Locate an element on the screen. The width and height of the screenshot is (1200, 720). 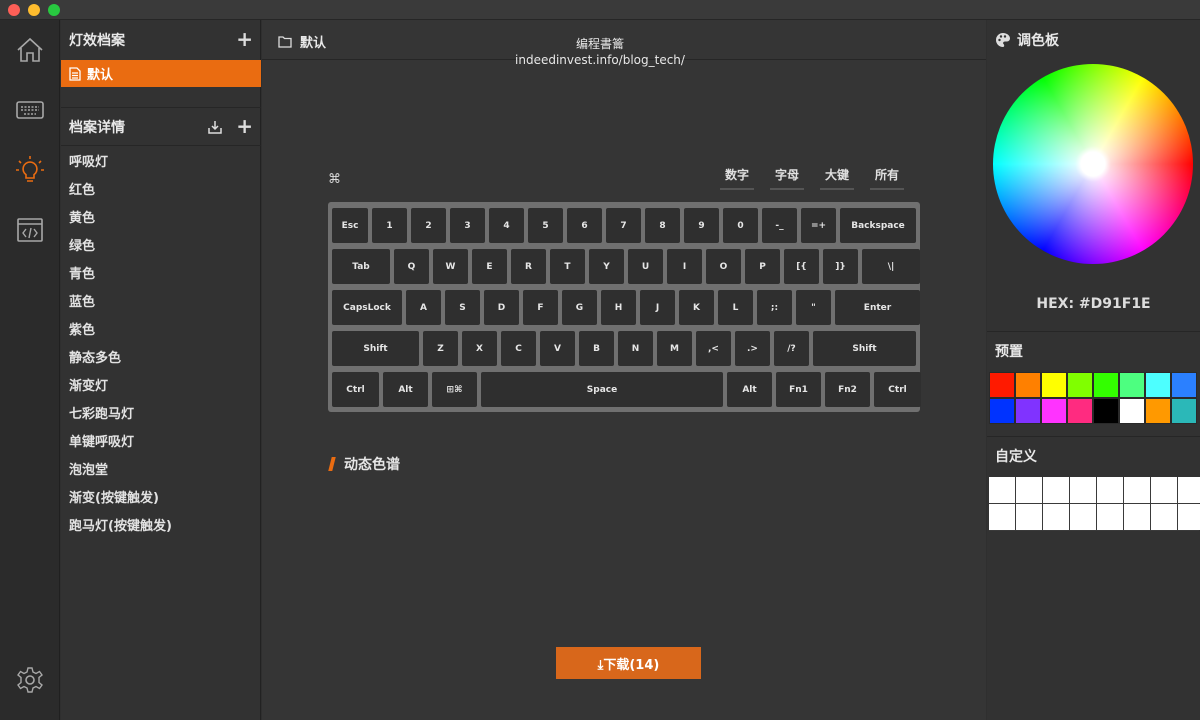
key-2-1: A is located at coordinates (423, 307).